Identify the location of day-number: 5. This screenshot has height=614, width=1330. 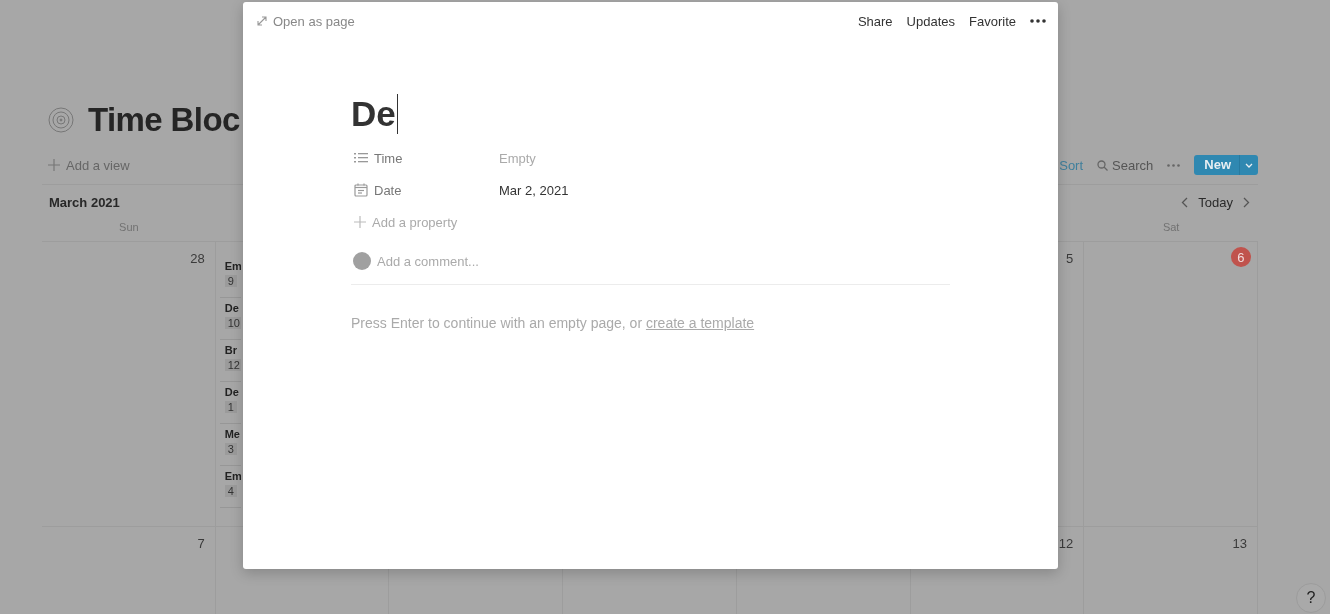
(1070, 258).